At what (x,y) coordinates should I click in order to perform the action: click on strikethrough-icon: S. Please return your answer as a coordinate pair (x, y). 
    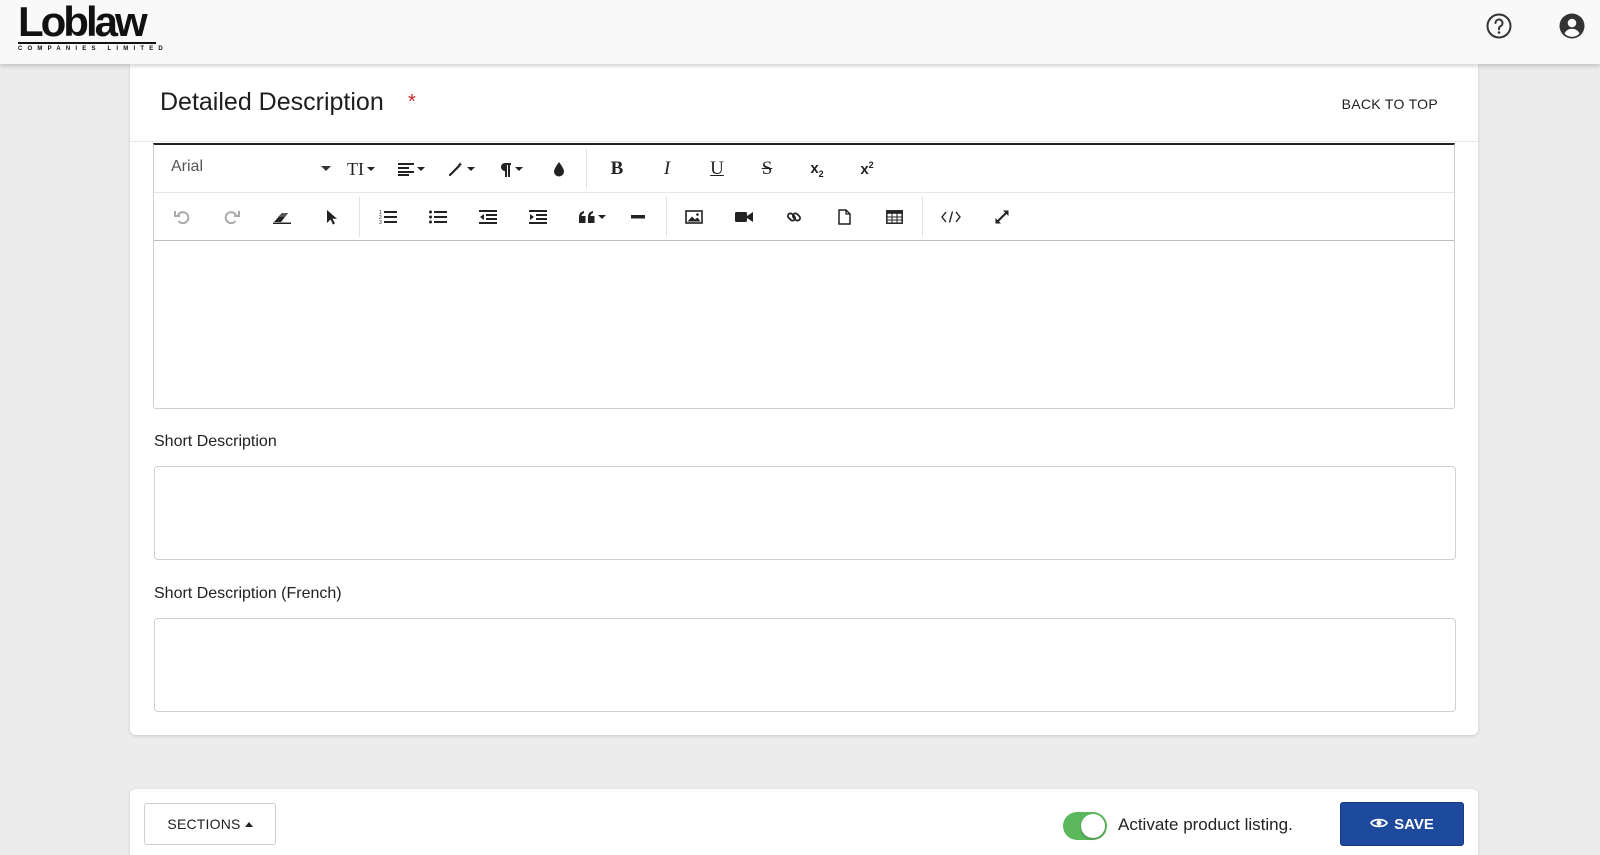
    Looking at the image, I should click on (767, 168).